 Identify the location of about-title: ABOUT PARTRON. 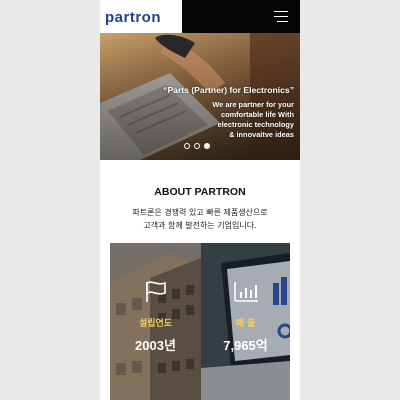
(200, 192).